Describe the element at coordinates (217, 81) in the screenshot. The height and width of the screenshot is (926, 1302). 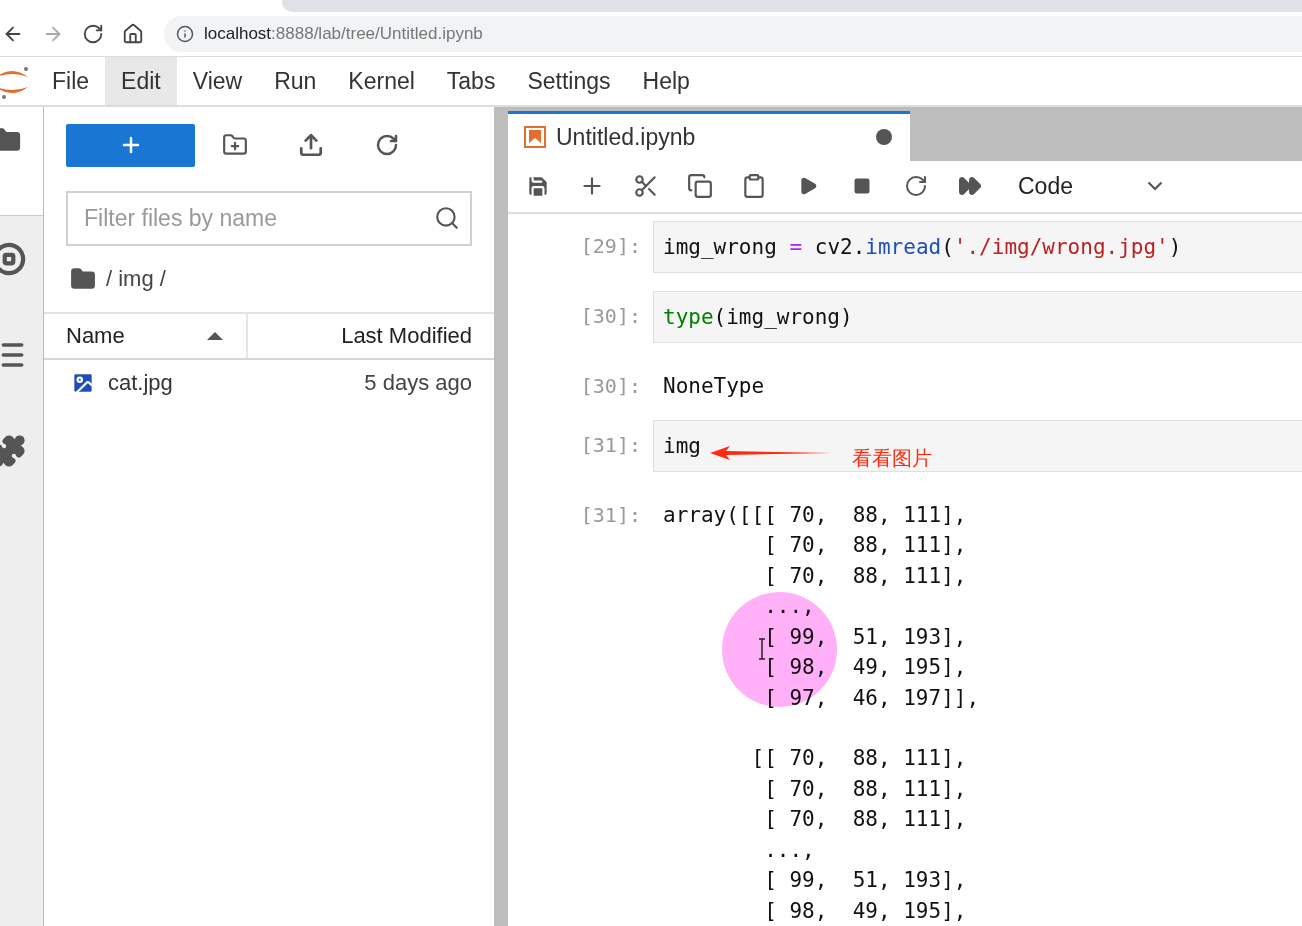
I see `menu-item: View` at that location.